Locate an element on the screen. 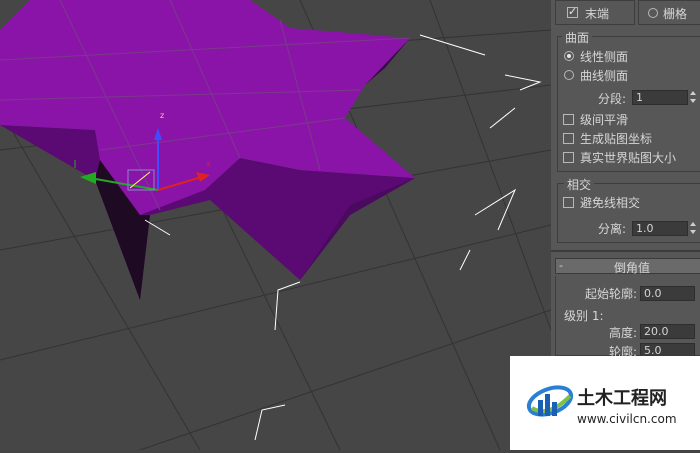 This screenshot has height=453, width=700. start-outline-input is located at coordinates (667, 293).